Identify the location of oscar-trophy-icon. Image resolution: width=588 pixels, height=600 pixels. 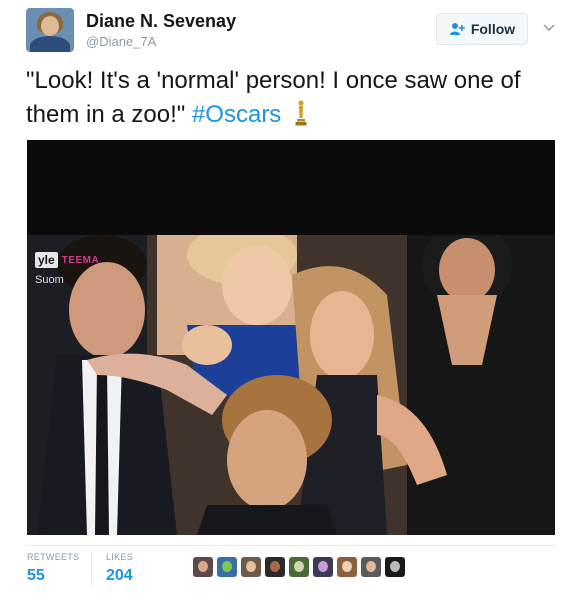
(301, 118).